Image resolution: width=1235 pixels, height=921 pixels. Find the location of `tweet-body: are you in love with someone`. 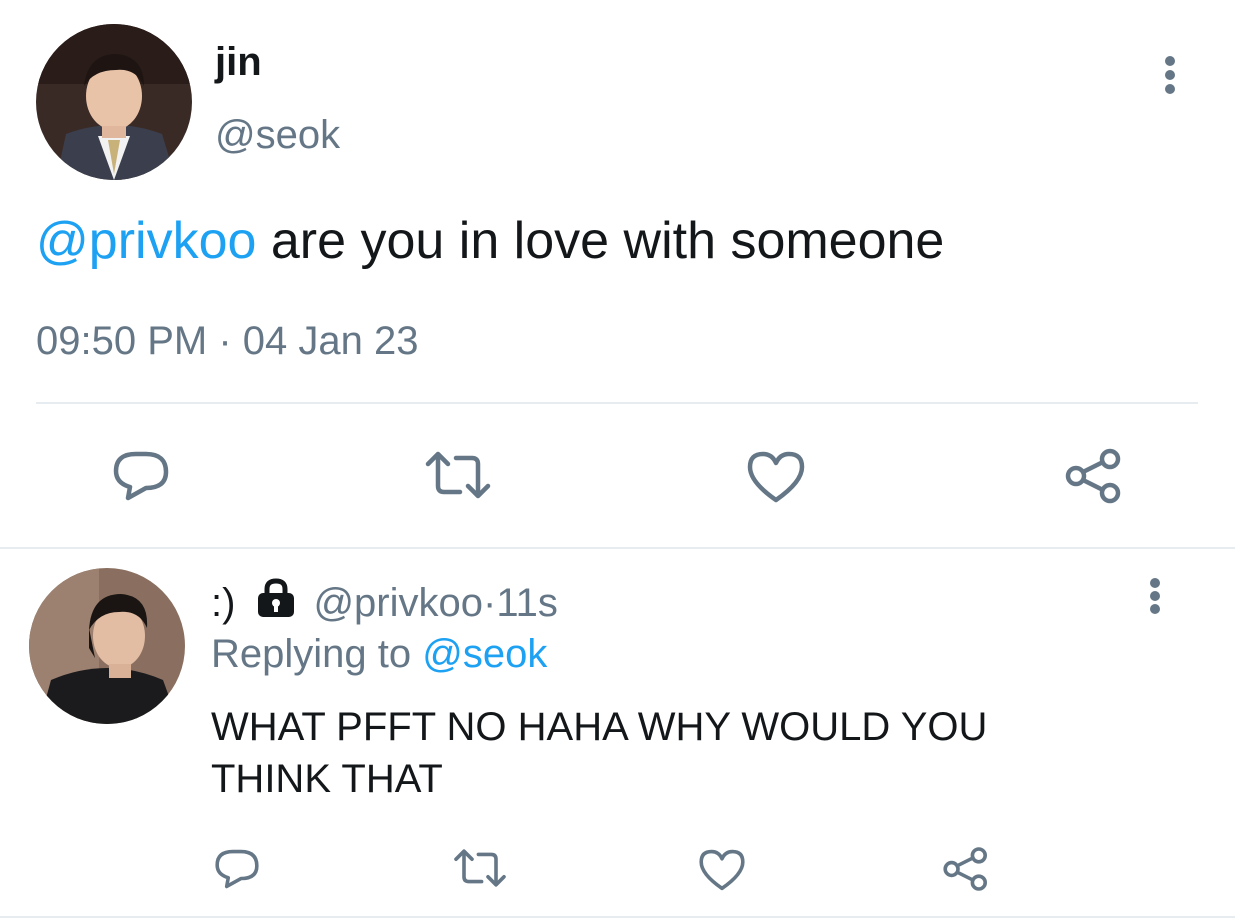

tweet-body: are you in love with someone is located at coordinates (600, 241).